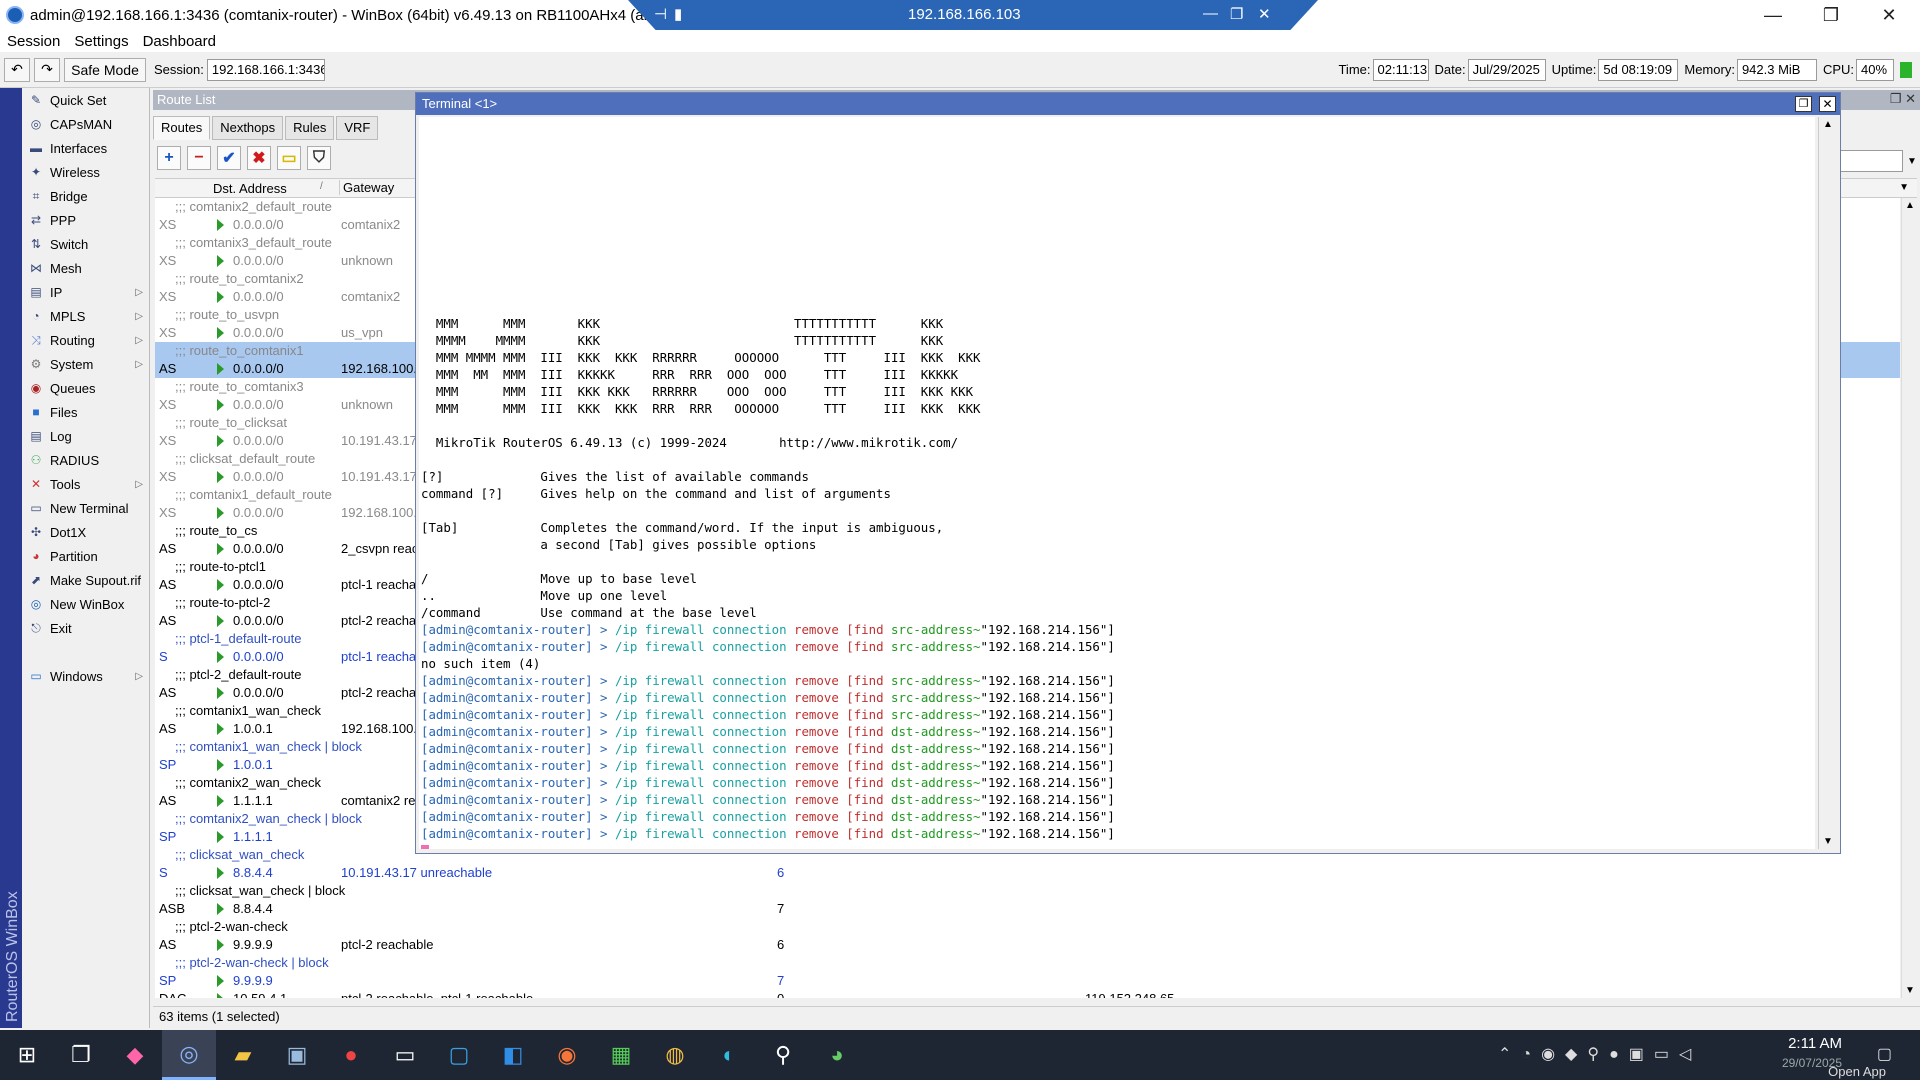  I want to click on start-button: ⊞, so click(27, 1055).